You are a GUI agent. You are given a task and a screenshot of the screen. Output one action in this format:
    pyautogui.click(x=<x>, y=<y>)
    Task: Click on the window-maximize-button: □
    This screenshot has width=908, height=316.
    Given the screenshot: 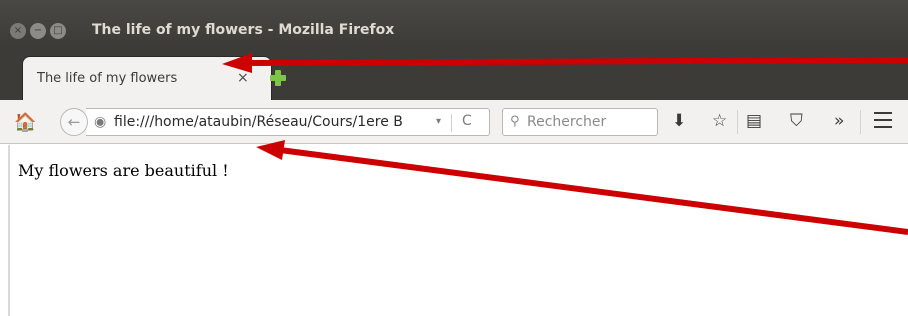 What is the action you would take?
    pyautogui.click(x=58, y=31)
    